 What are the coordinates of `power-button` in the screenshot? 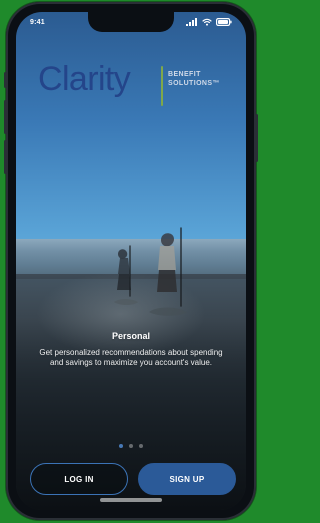 It's located at (256, 138).